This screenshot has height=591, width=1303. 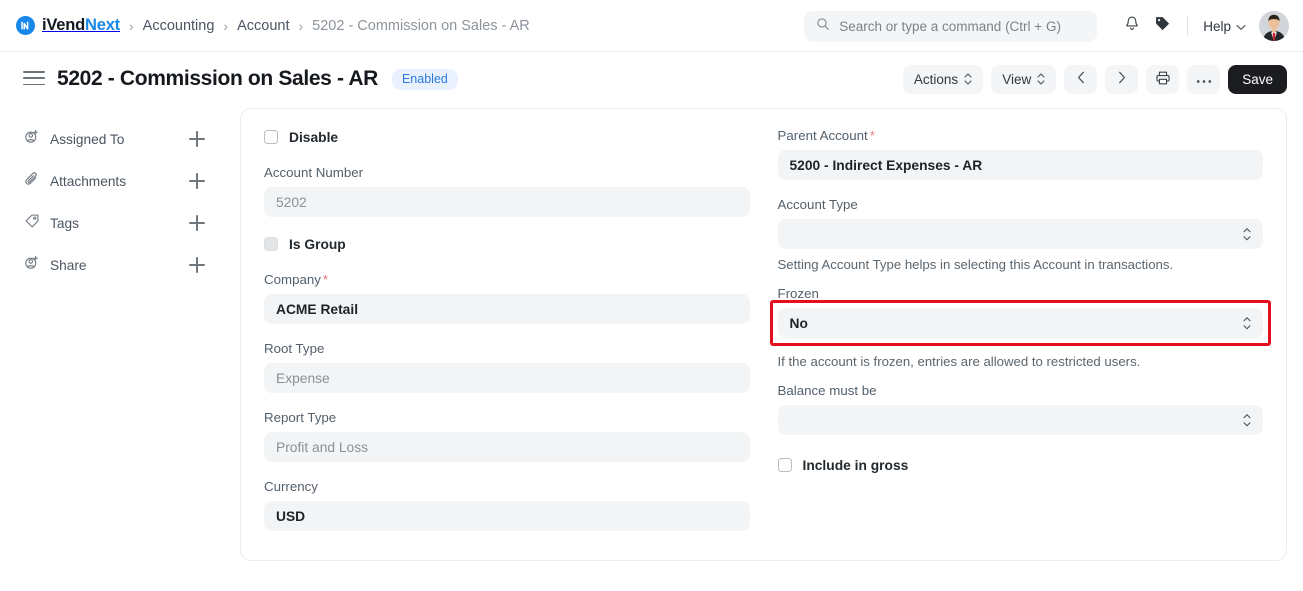 I want to click on breadcrumb-accounting: Accounting, so click(x=179, y=26).